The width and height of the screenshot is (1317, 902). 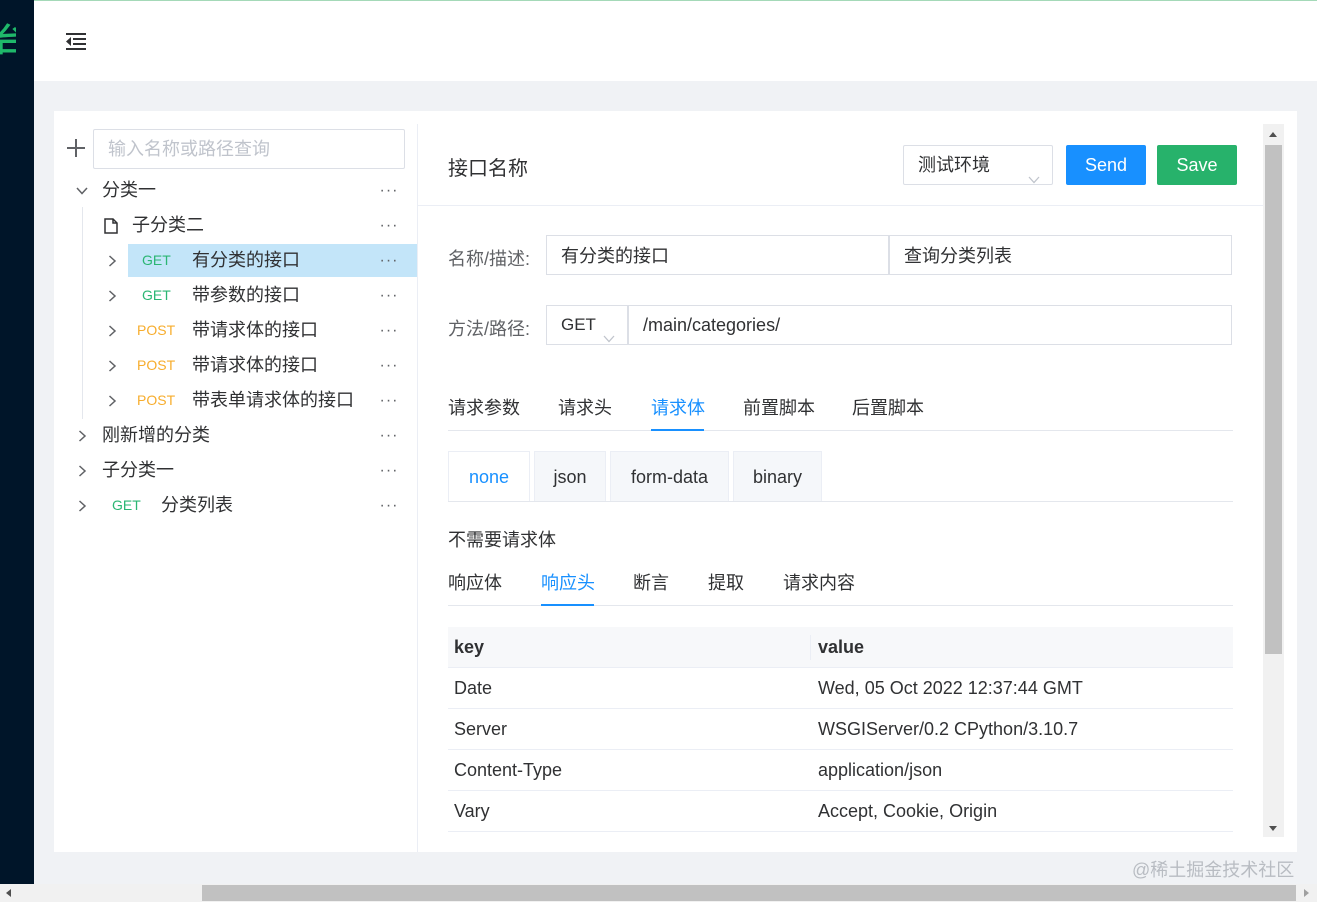 I want to click on tree-node-label: 分类列表, so click(x=197, y=505).